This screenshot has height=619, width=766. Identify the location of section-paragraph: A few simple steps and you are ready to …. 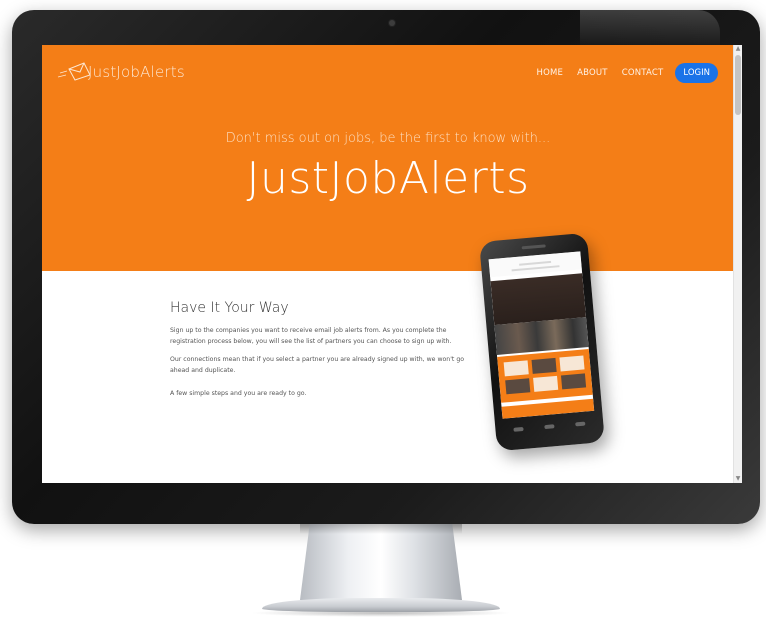
(238, 393).